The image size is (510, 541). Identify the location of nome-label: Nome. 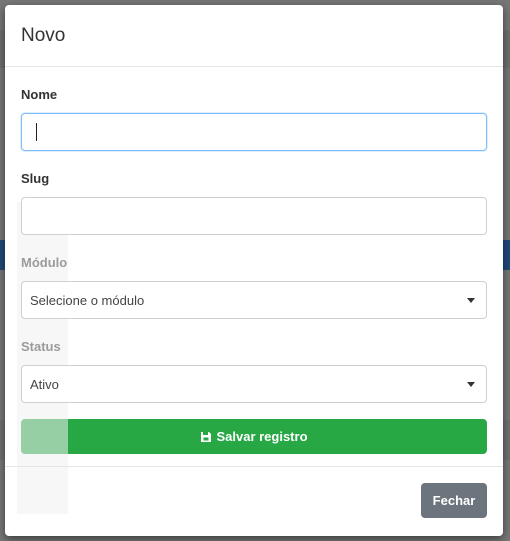
(39, 94).